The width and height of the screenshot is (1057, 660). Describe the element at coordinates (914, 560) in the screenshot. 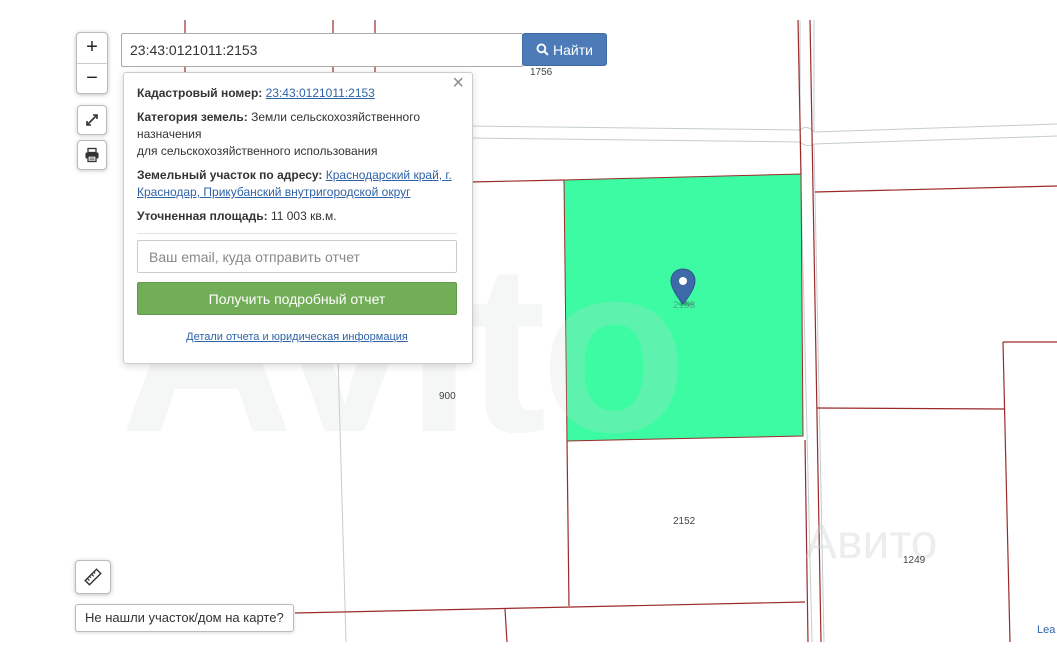

I see `parcel-label-1249: 1249` at that location.